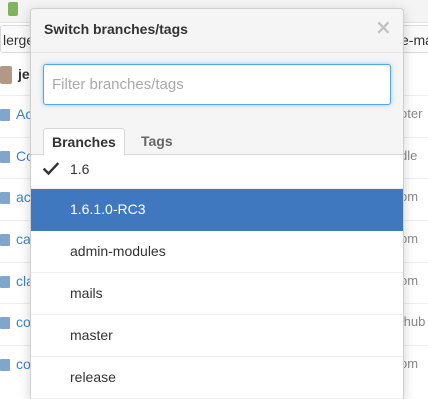 The width and height of the screenshot is (428, 399). What do you see at coordinates (383, 27) in the screenshot?
I see `close-icon: ×` at bounding box center [383, 27].